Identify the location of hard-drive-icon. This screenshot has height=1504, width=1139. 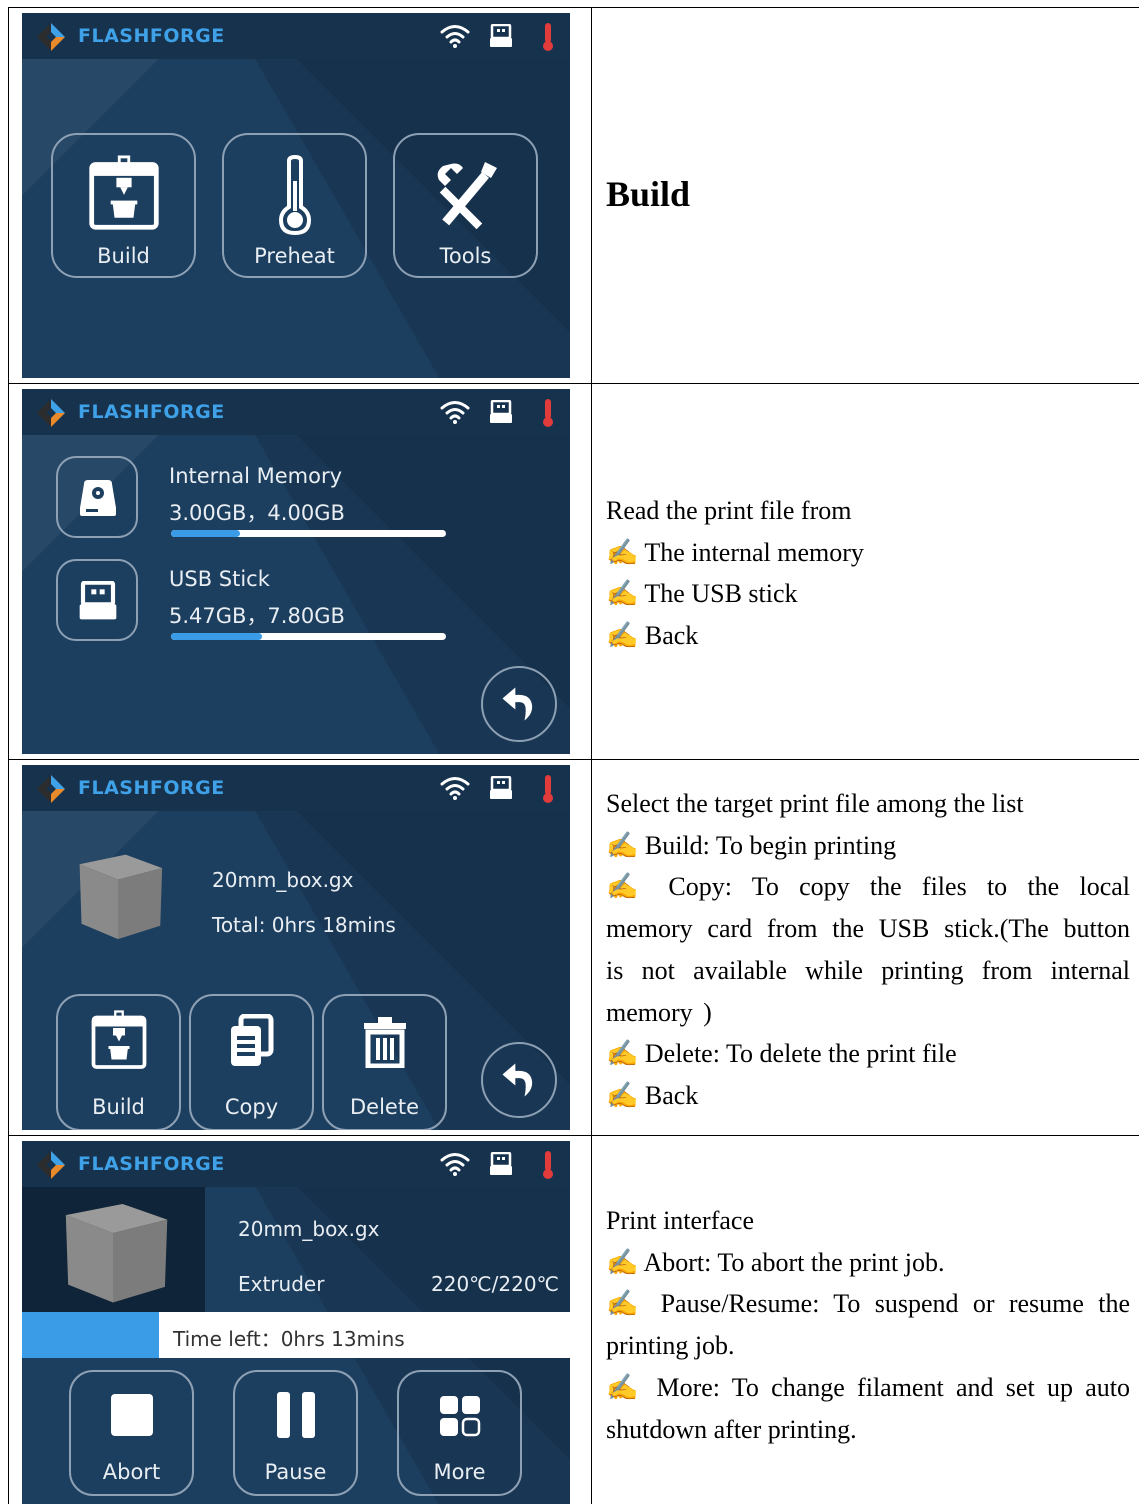
(98, 498).